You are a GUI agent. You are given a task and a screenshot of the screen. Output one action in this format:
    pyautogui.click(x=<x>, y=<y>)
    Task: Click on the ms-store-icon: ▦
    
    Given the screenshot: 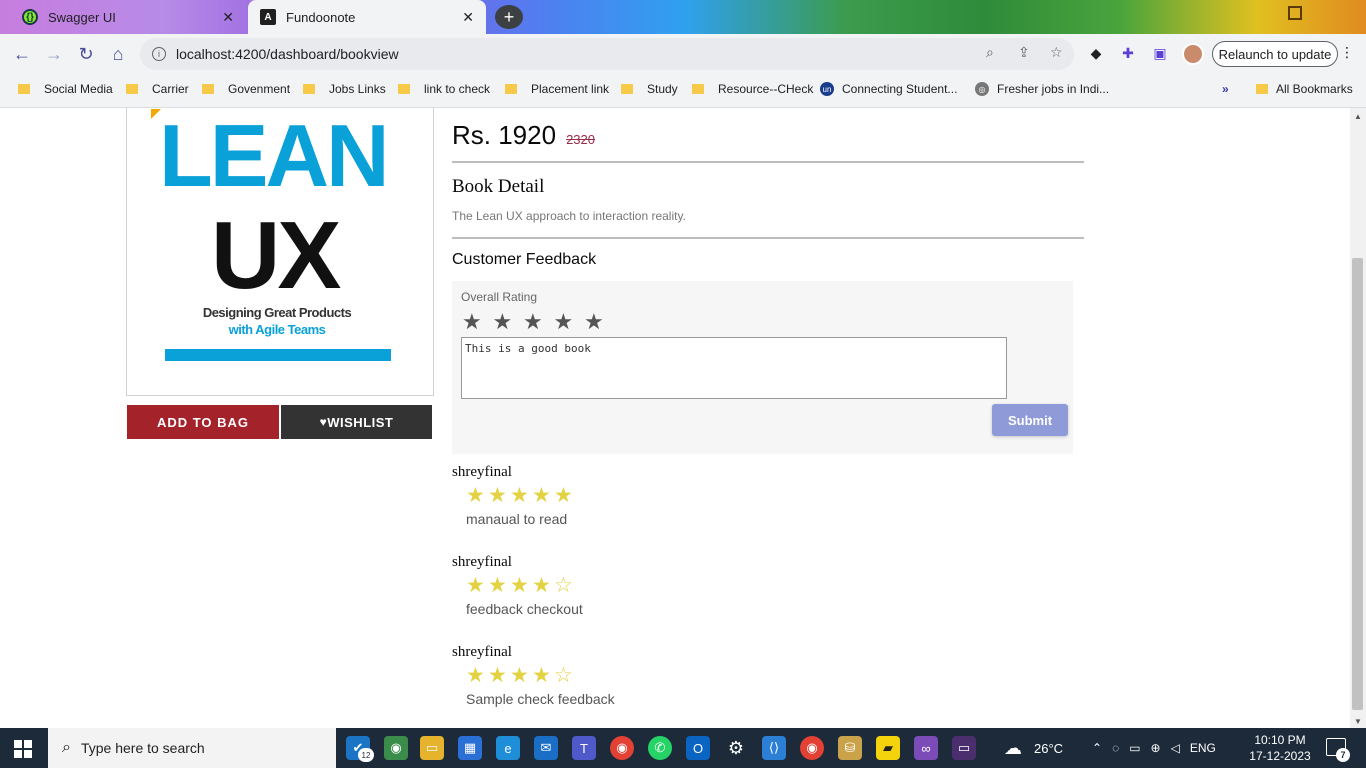 What is the action you would take?
    pyautogui.click(x=470, y=748)
    